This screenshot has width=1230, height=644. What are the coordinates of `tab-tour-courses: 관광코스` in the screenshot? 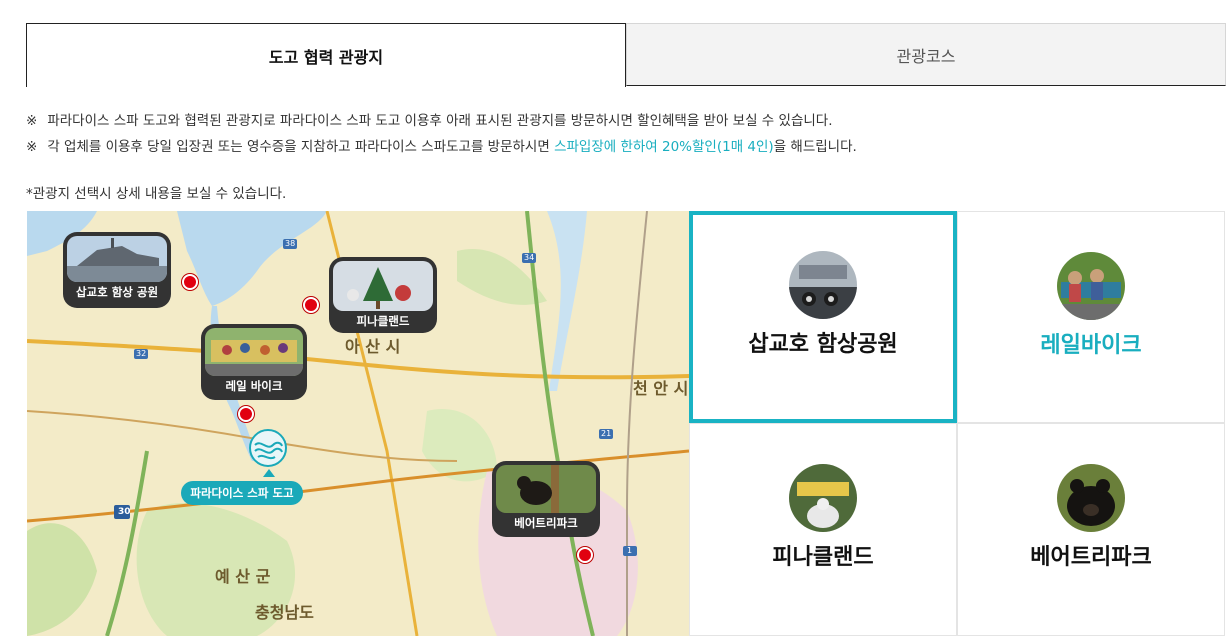 It's located at (926, 54).